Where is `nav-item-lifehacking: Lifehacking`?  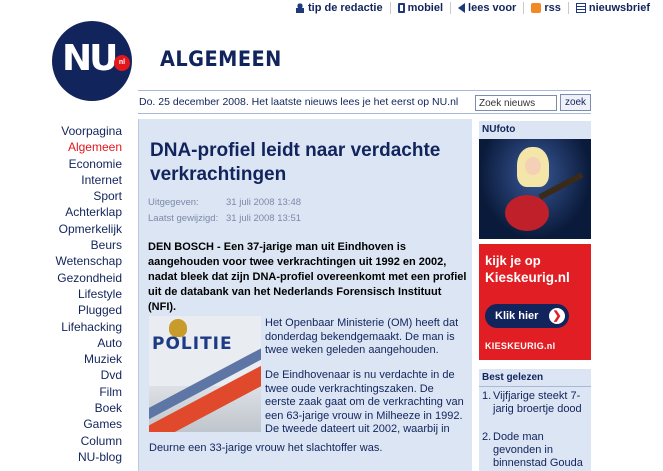
nav-item-lifehacking: Lifehacking is located at coordinates (61, 327).